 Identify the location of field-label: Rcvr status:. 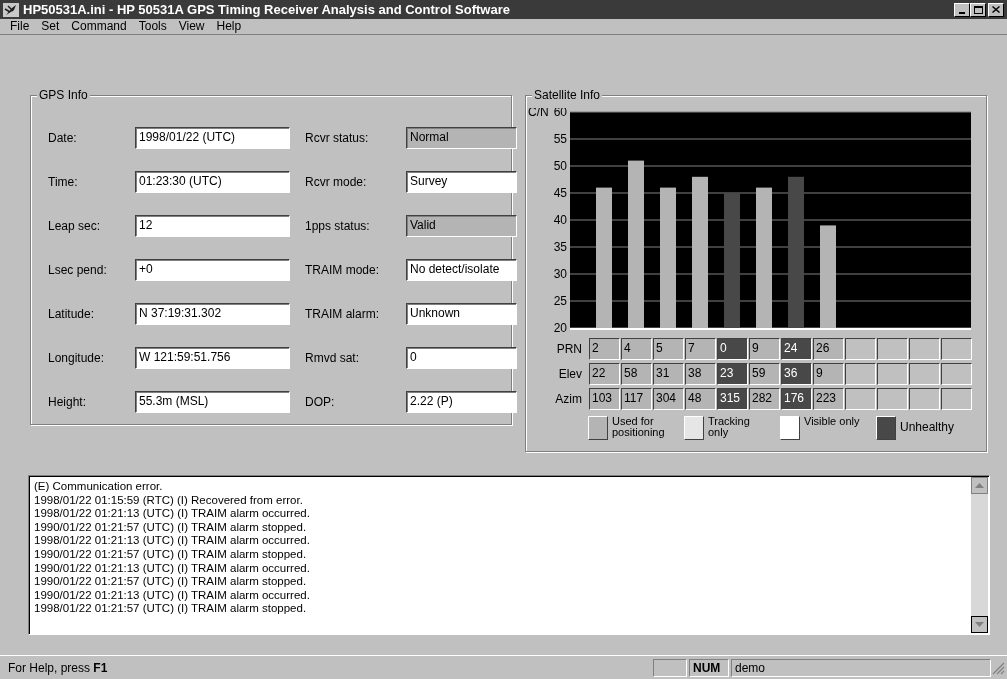
(337, 138).